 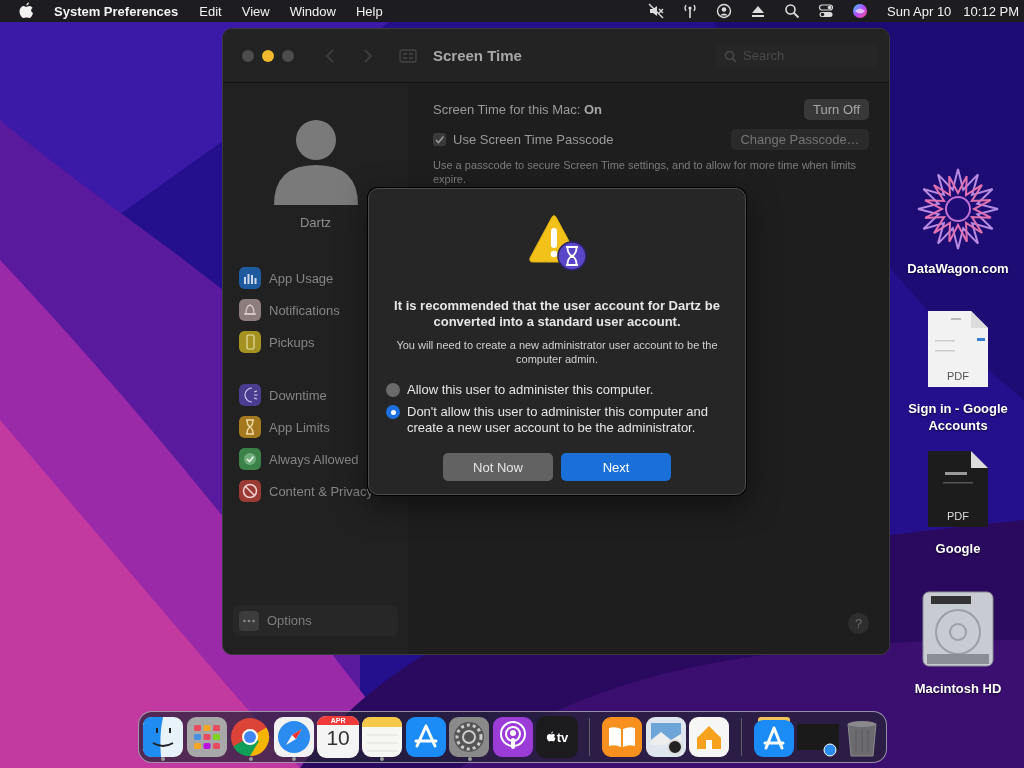 I want to click on antenna-icon, so click(x=690, y=11).